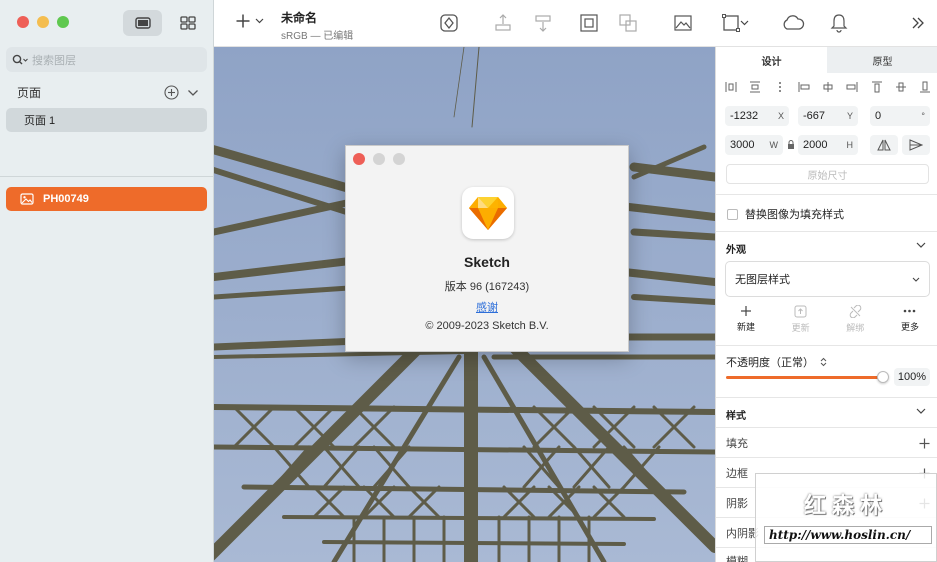  I want to click on create-symbol-button, so click(449, 23).